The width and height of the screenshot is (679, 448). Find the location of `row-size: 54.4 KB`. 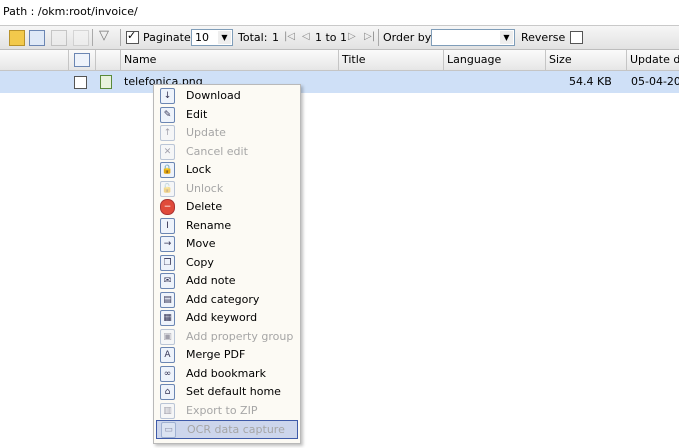

row-size: 54.4 KB is located at coordinates (590, 81).